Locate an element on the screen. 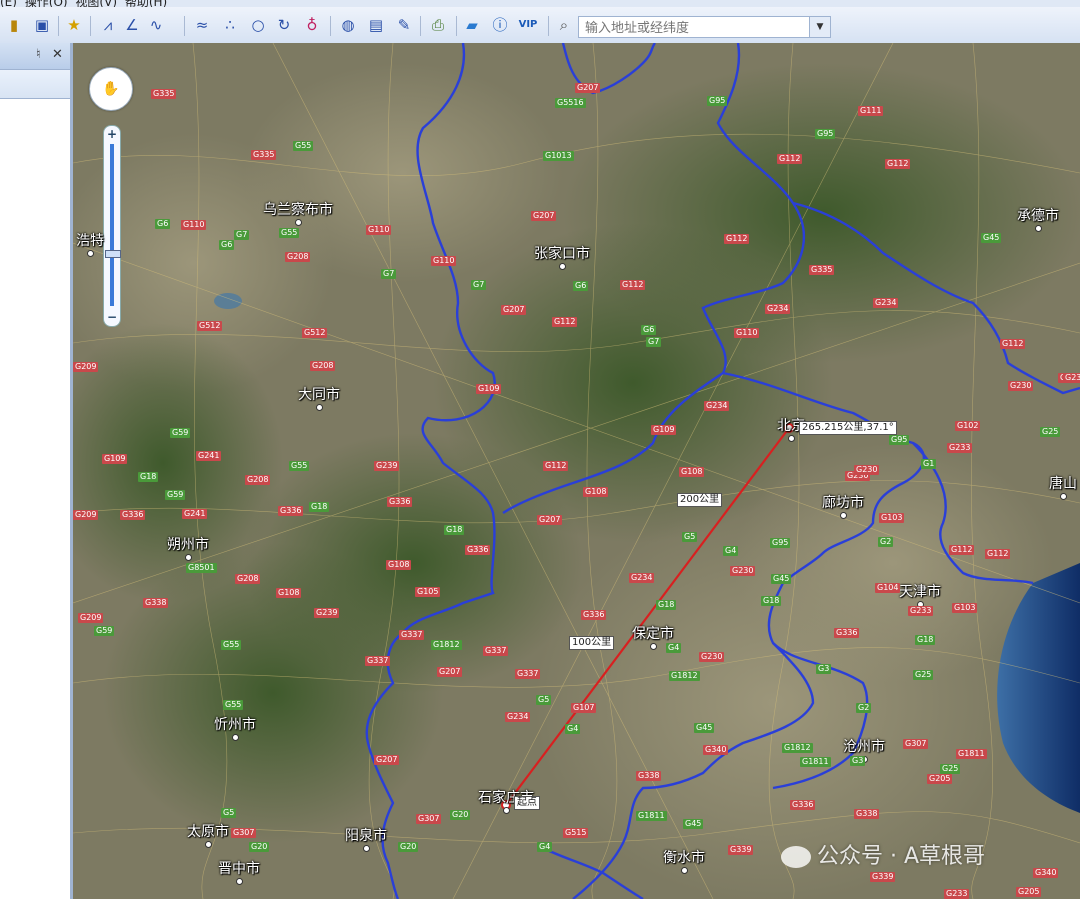  road-shield: G7 is located at coordinates (654, 342).